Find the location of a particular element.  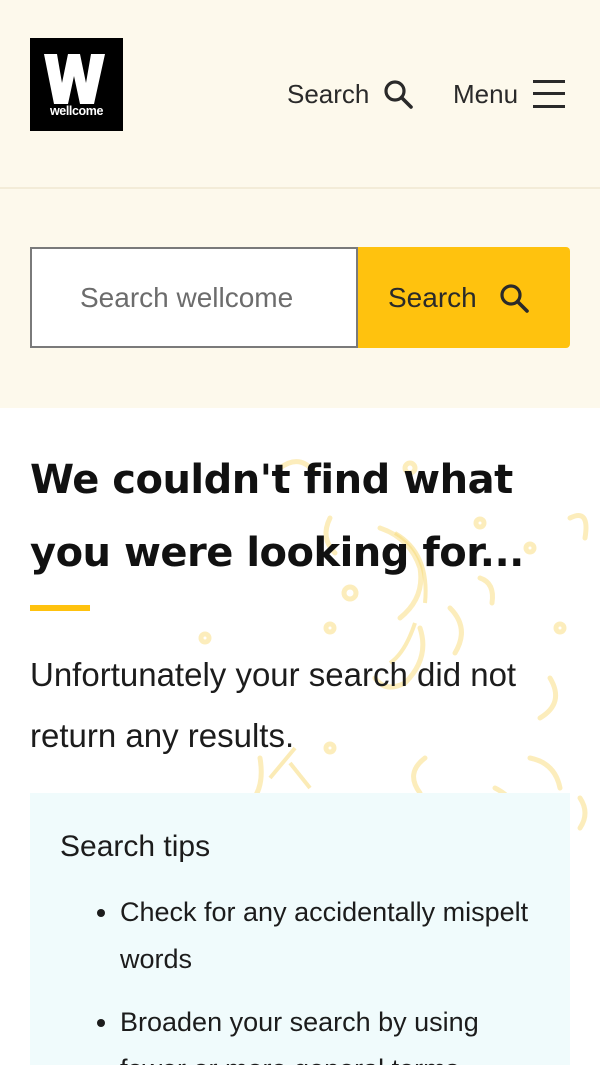

search-tip-item: Check for any accidentally mispelt words is located at coordinates (335, 936).